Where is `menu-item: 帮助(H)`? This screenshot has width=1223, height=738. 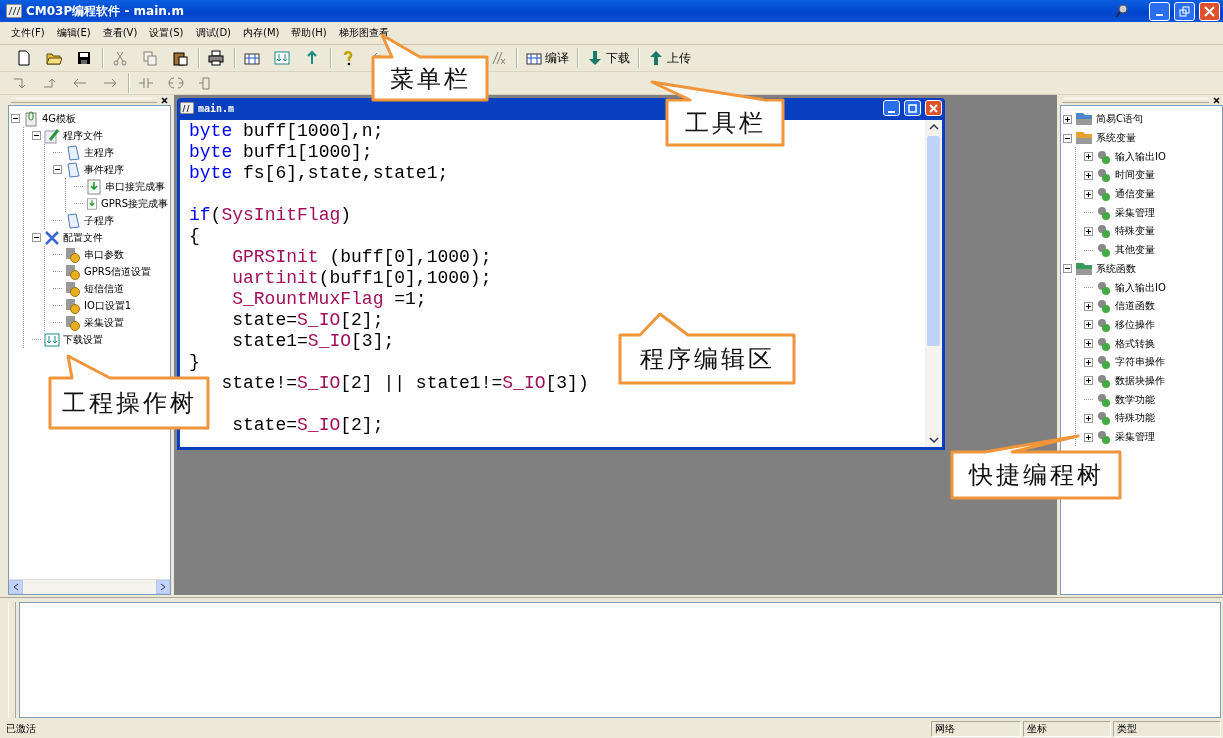 menu-item: 帮助(H) is located at coordinates (309, 33).